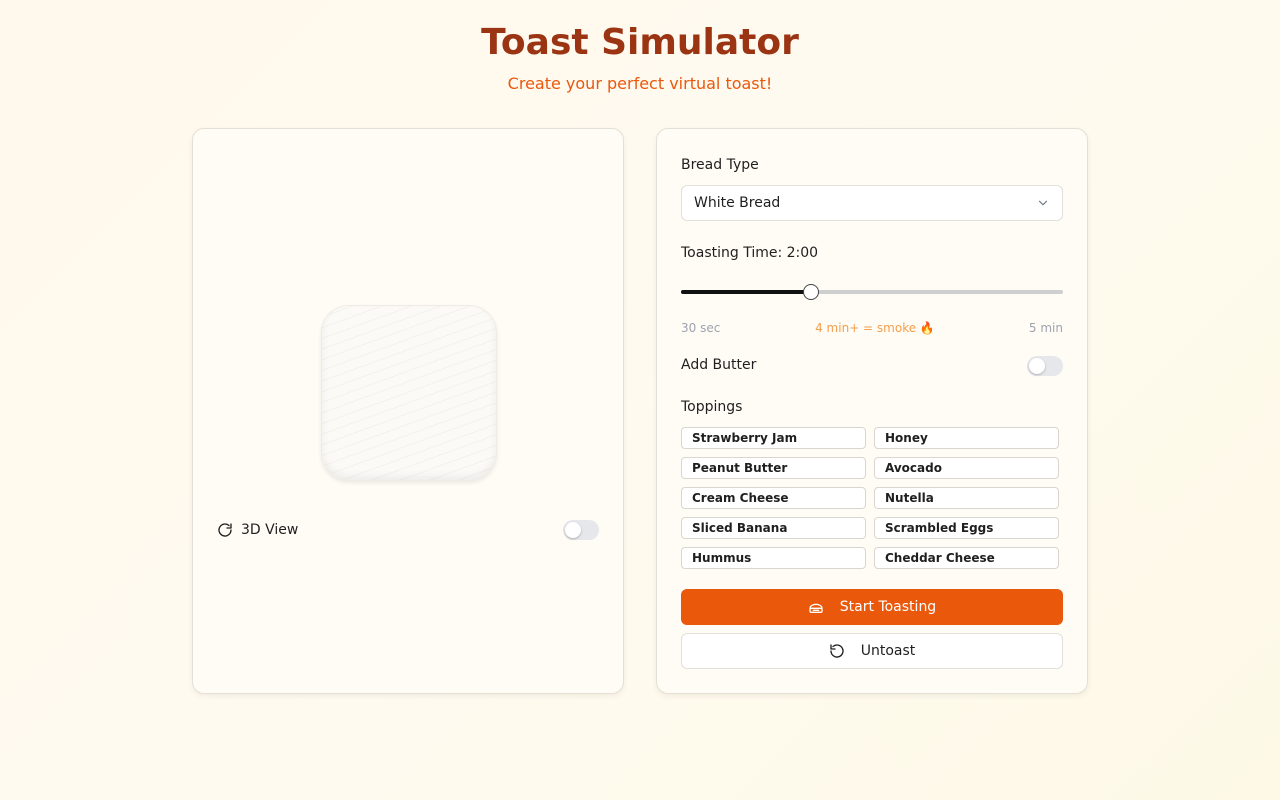 Image resolution: width=1280 pixels, height=800 pixels. Describe the element at coordinates (966, 558) in the screenshot. I see `topping-option: Cheddar Cheese` at that location.